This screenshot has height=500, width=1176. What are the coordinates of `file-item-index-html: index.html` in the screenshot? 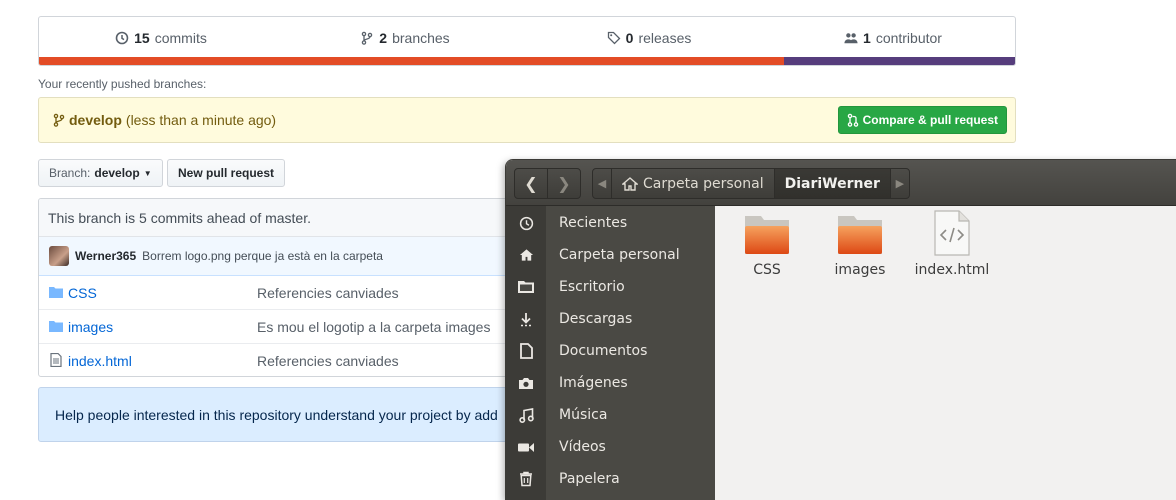 It's located at (952, 244).